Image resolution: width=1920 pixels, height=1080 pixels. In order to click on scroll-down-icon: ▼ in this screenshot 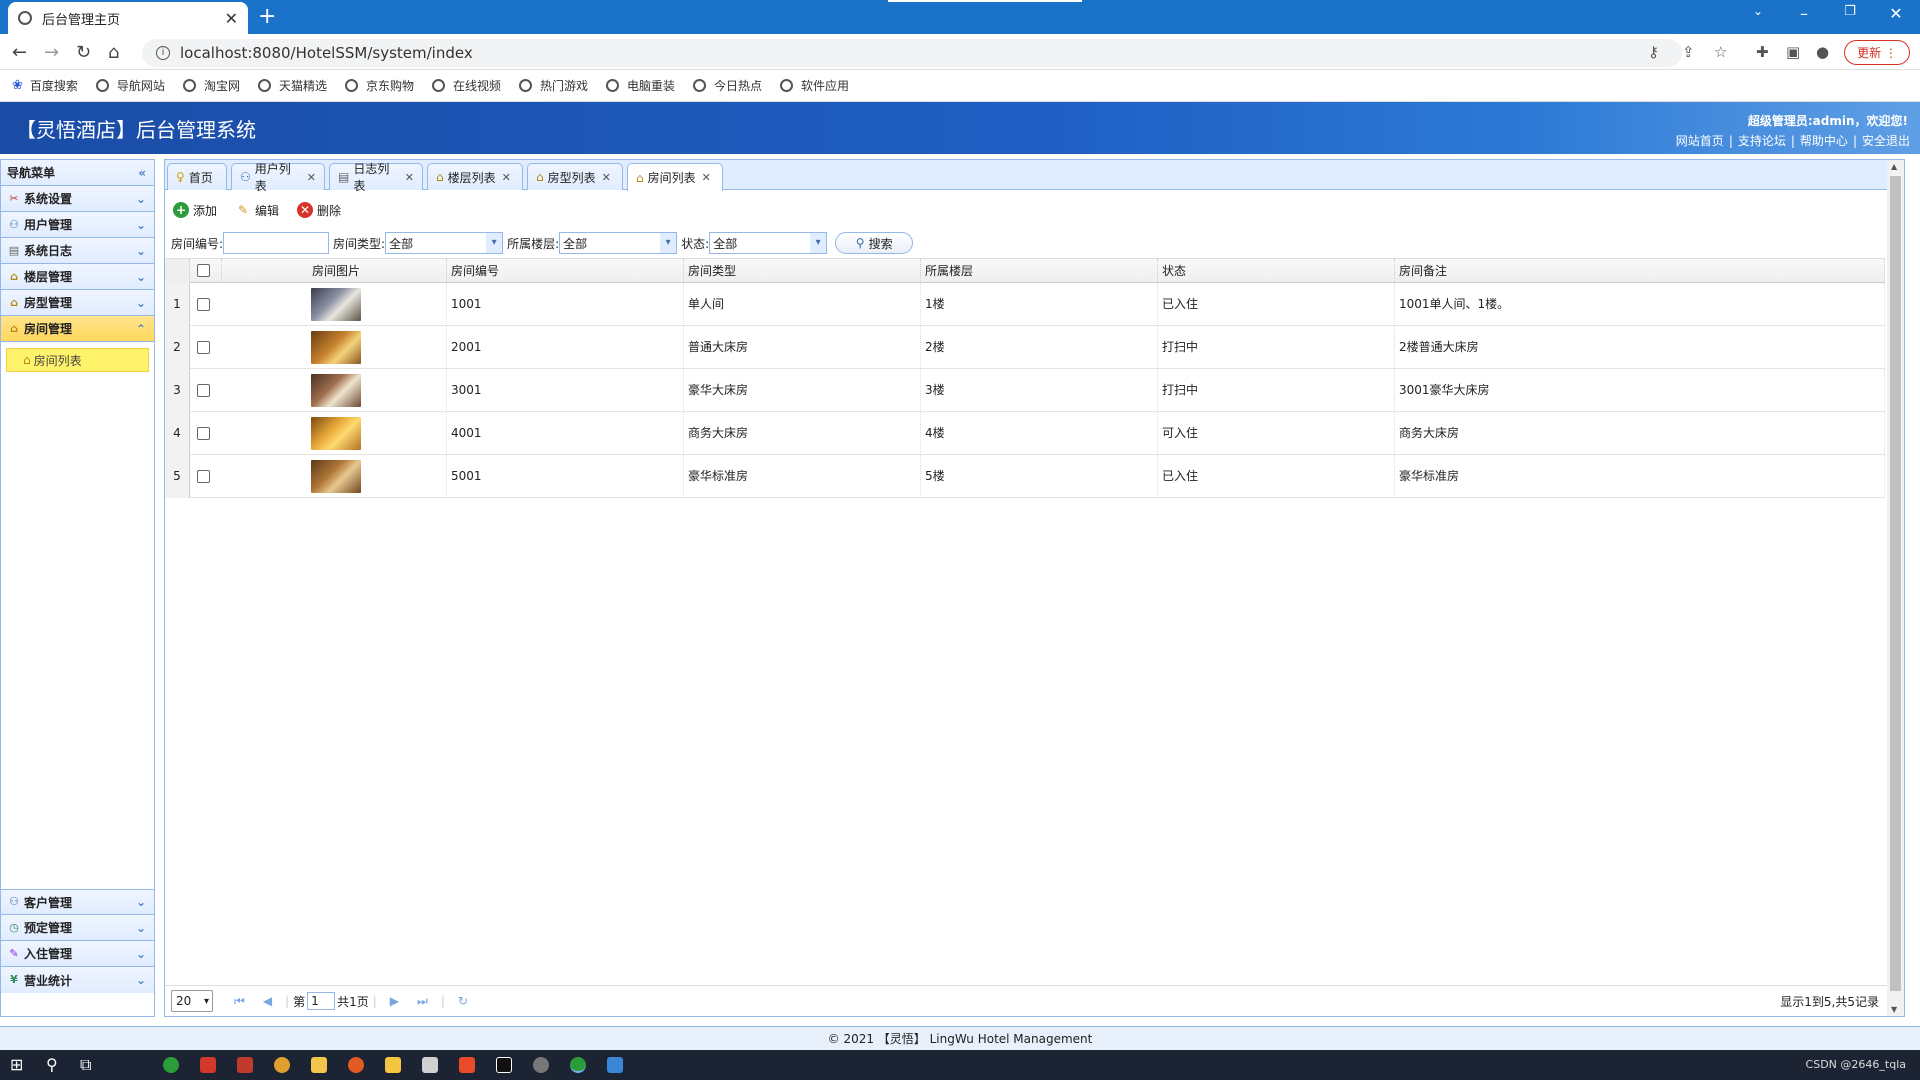, I will do `click(1894, 1009)`.